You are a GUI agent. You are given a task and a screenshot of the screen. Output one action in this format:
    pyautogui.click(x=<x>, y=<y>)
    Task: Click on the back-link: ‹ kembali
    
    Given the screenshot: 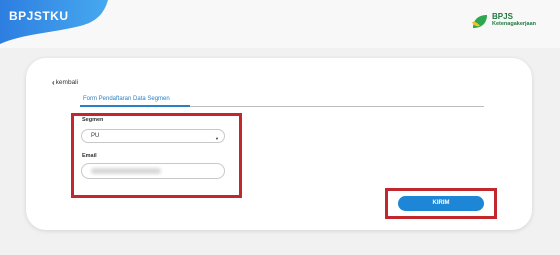 What is the action you would take?
    pyautogui.click(x=65, y=82)
    